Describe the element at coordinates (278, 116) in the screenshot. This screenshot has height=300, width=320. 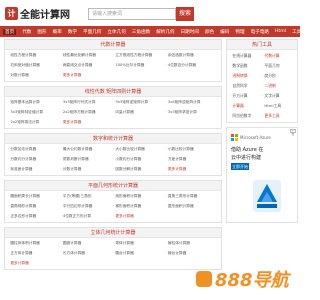
I see `hot-tool-link: 更多工具` at that location.